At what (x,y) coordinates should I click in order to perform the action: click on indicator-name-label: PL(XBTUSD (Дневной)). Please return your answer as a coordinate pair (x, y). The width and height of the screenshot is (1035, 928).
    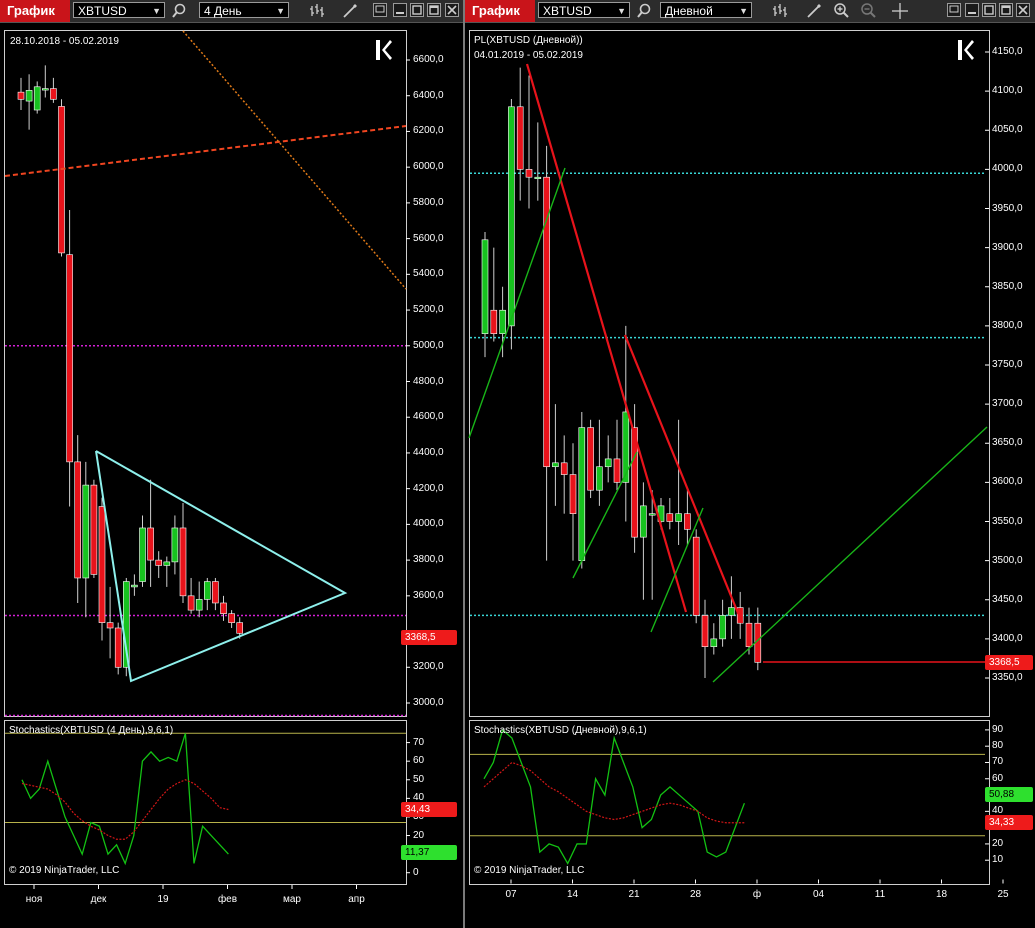
    Looking at the image, I should click on (528, 40).